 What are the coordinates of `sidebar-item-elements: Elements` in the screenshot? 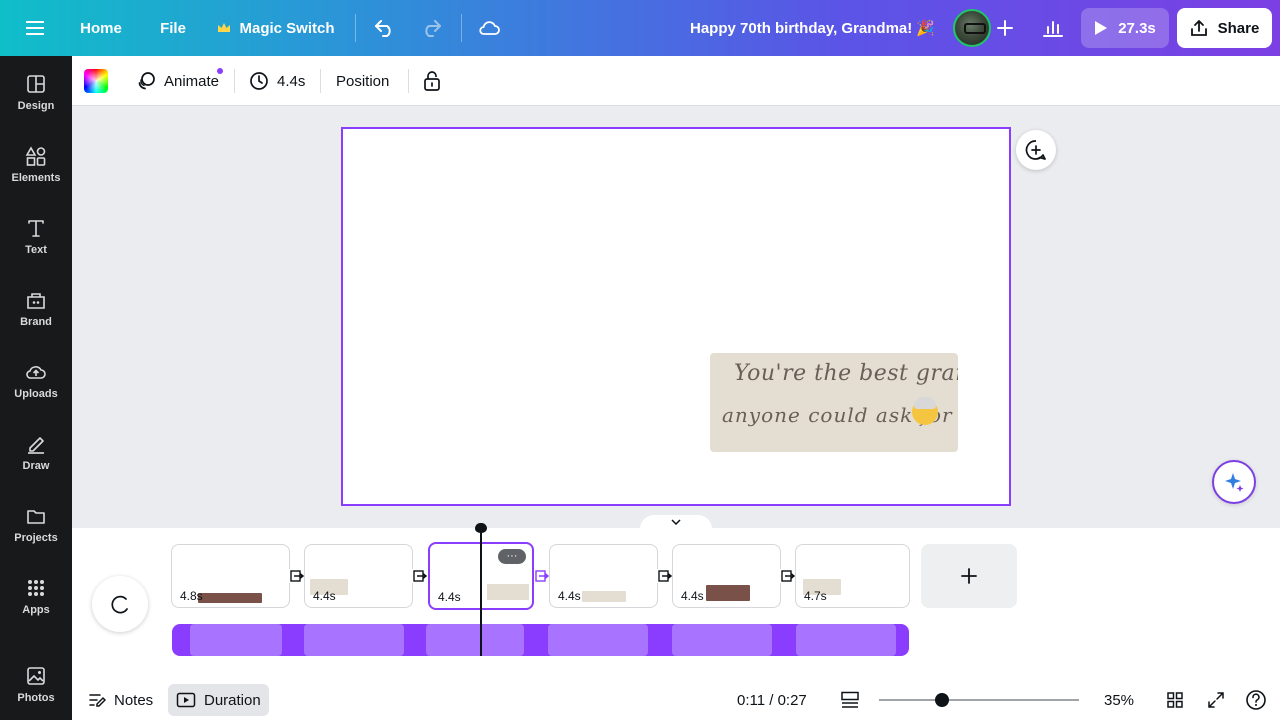 It's located at (36, 164).